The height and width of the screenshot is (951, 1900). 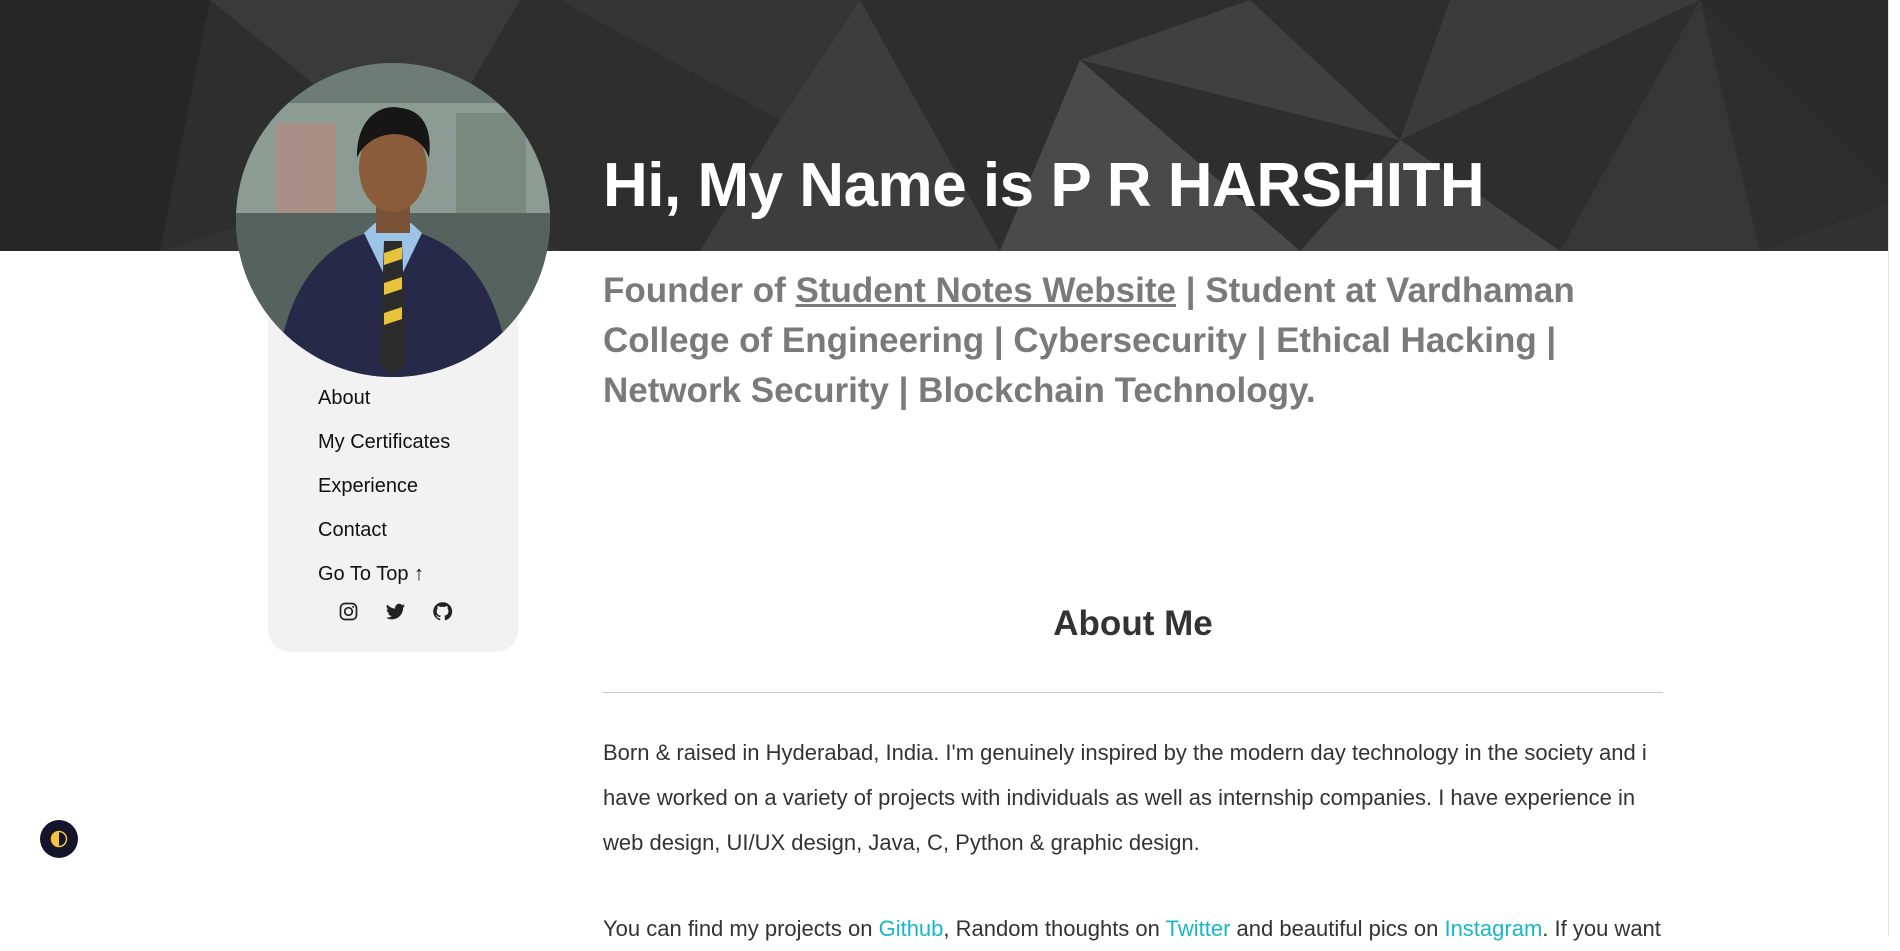 What do you see at coordinates (1894, 468) in the screenshot?
I see `page-scrollbar` at bounding box center [1894, 468].